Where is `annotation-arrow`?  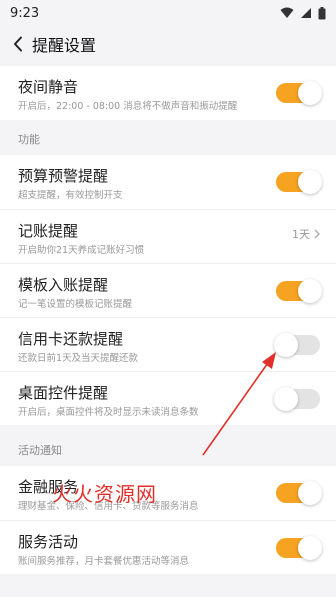 annotation-arrow is located at coordinates (239, 404).